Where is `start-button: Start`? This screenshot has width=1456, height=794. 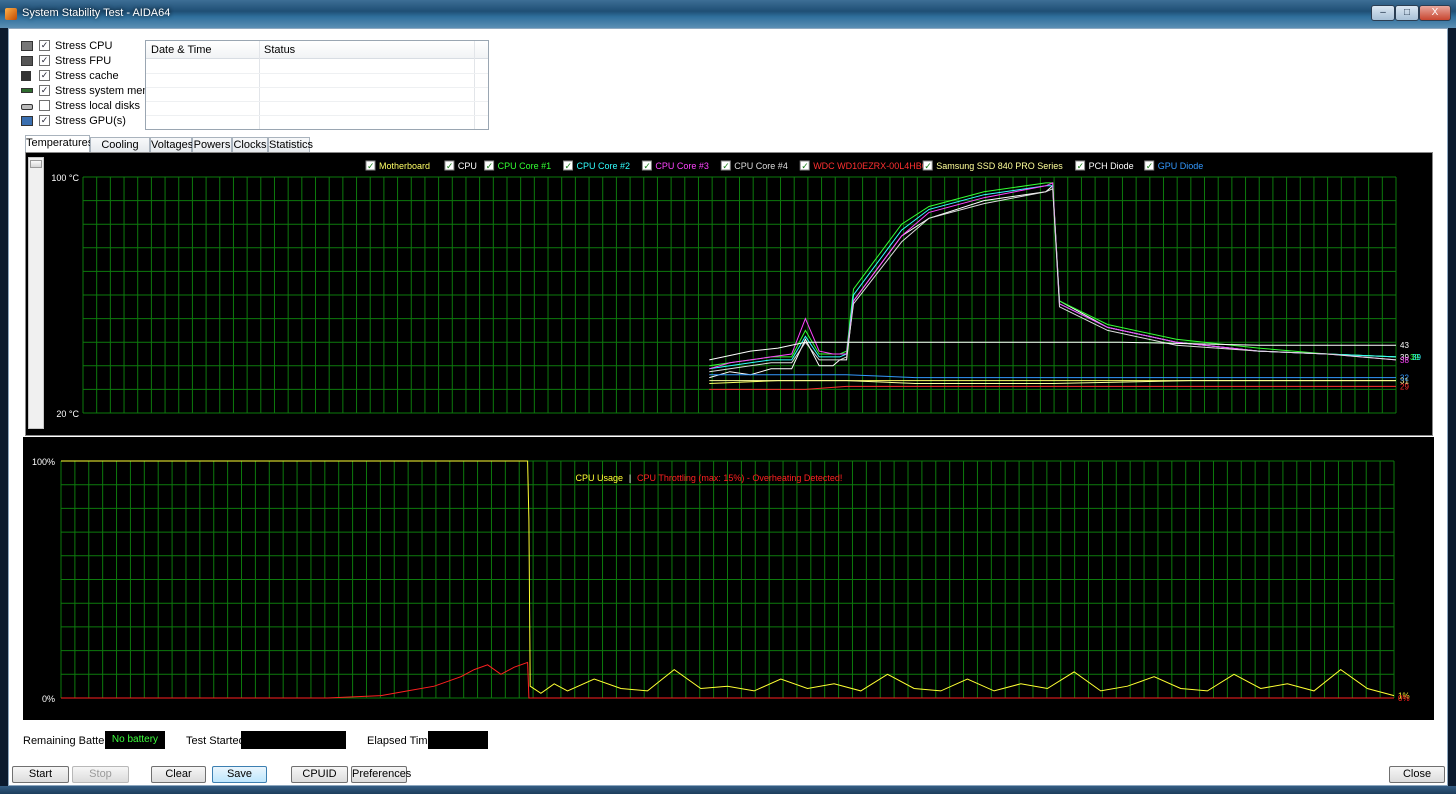 start-button: Start is located at coordinates (40, 774).